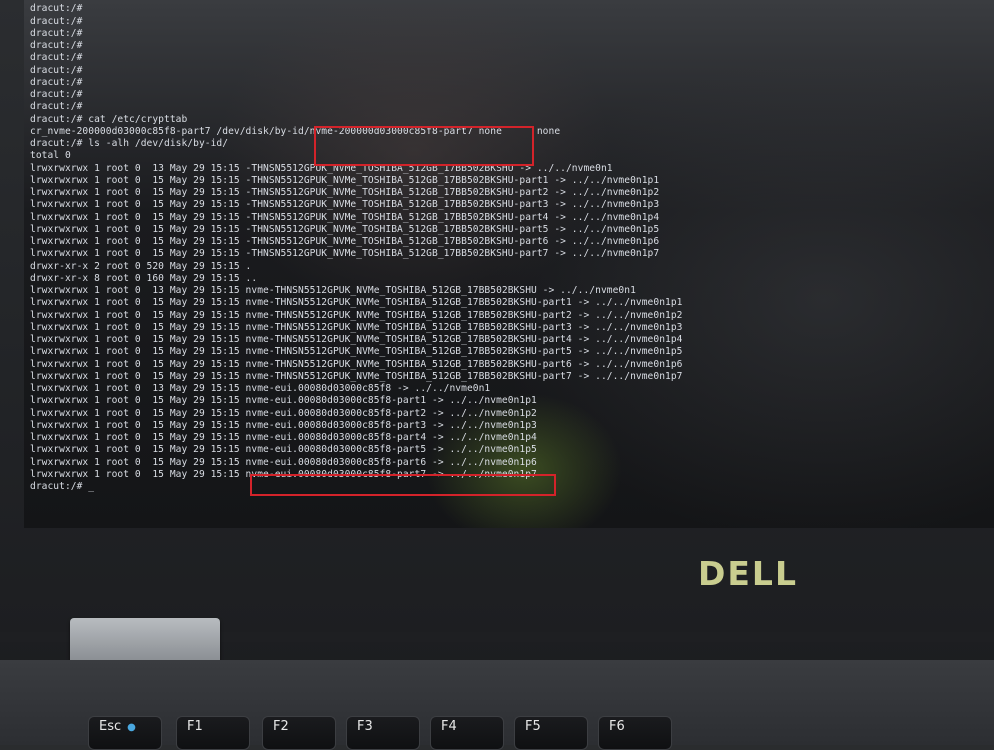 This screenshot has width=994, height=750. What do you see at coordinates (144, 278) in the screenshot?
I see `terminal-line: drwxr-xr-x 8 root 0 160 May 29 15:15 ..` at bounding box center [144, 278].